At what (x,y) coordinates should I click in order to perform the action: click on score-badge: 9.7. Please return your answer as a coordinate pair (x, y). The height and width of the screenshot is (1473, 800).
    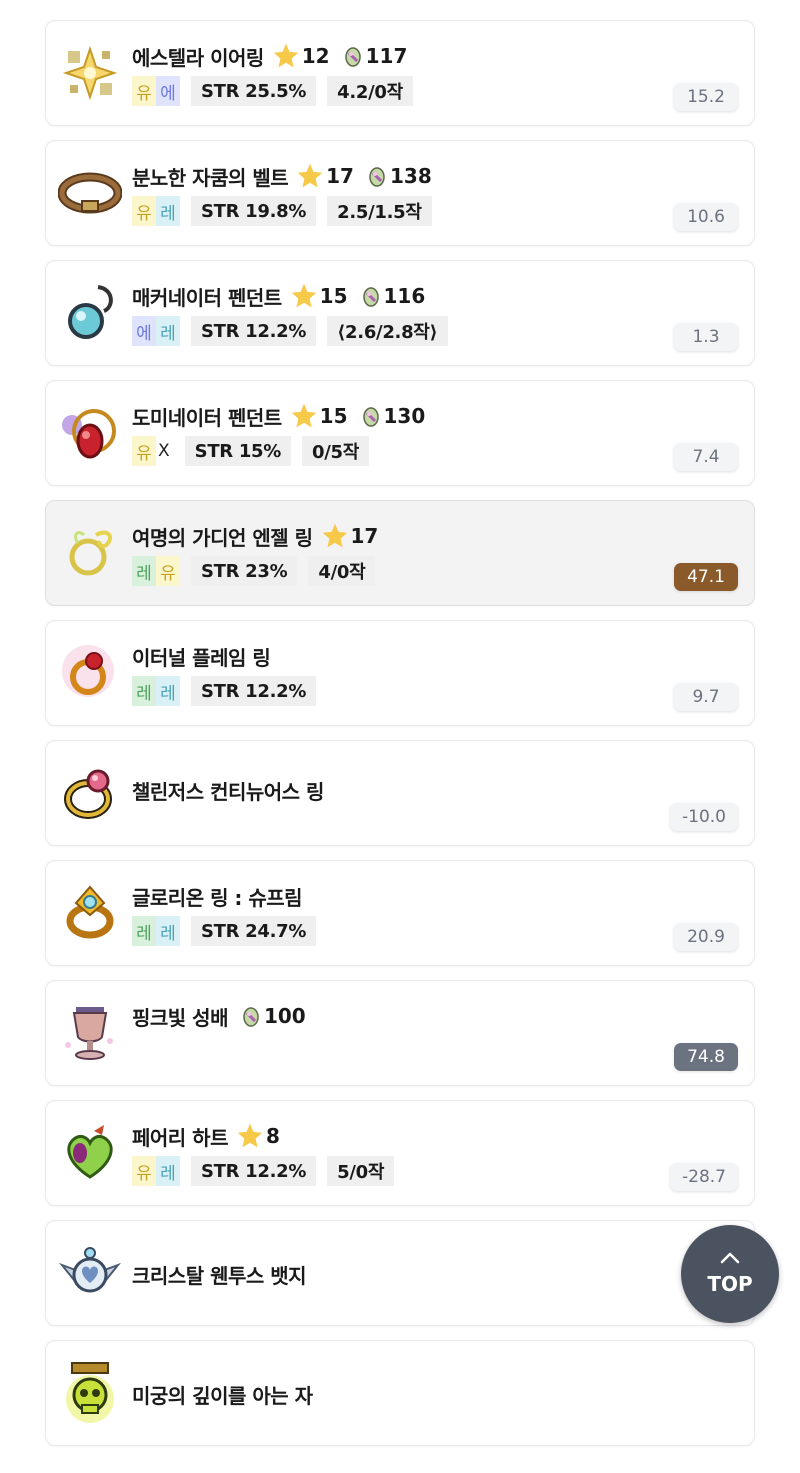
    Looking at the image, I should click on (706, 697).